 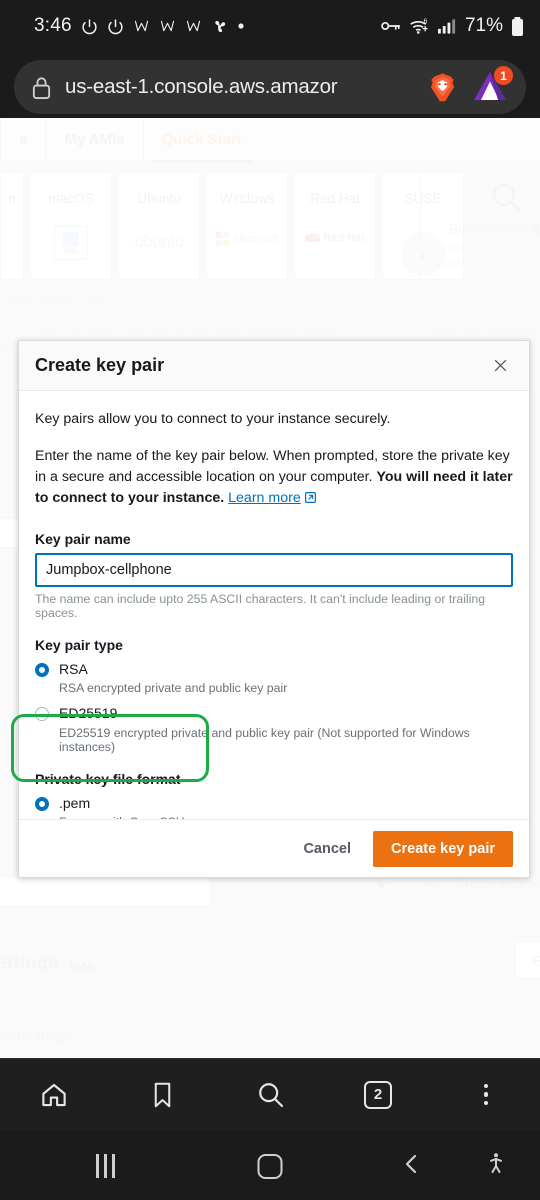 What do you see at coordinates (491, 85) in the screenshot?
I see `brave-rewards-triangle-icon: 1` at bounding box center [491, 85].